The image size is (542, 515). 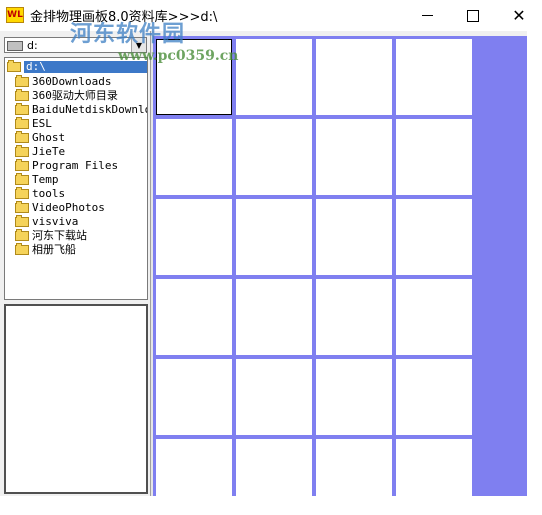 I want to click on tree-item-label: Program Files, so click(x=75, y=165).